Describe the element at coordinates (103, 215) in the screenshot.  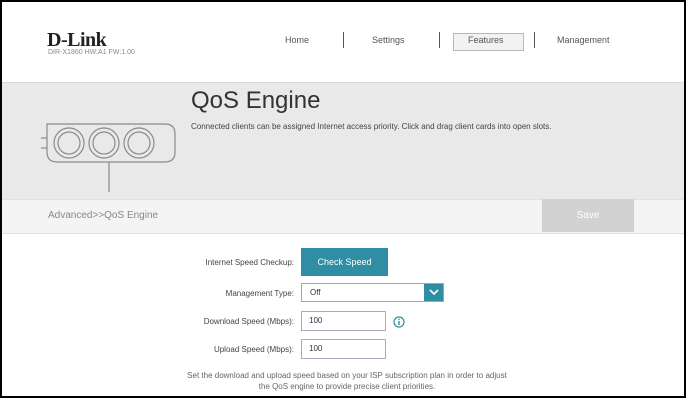
I see `breadcrumb: Advanced>>QoS Engine` at that location.